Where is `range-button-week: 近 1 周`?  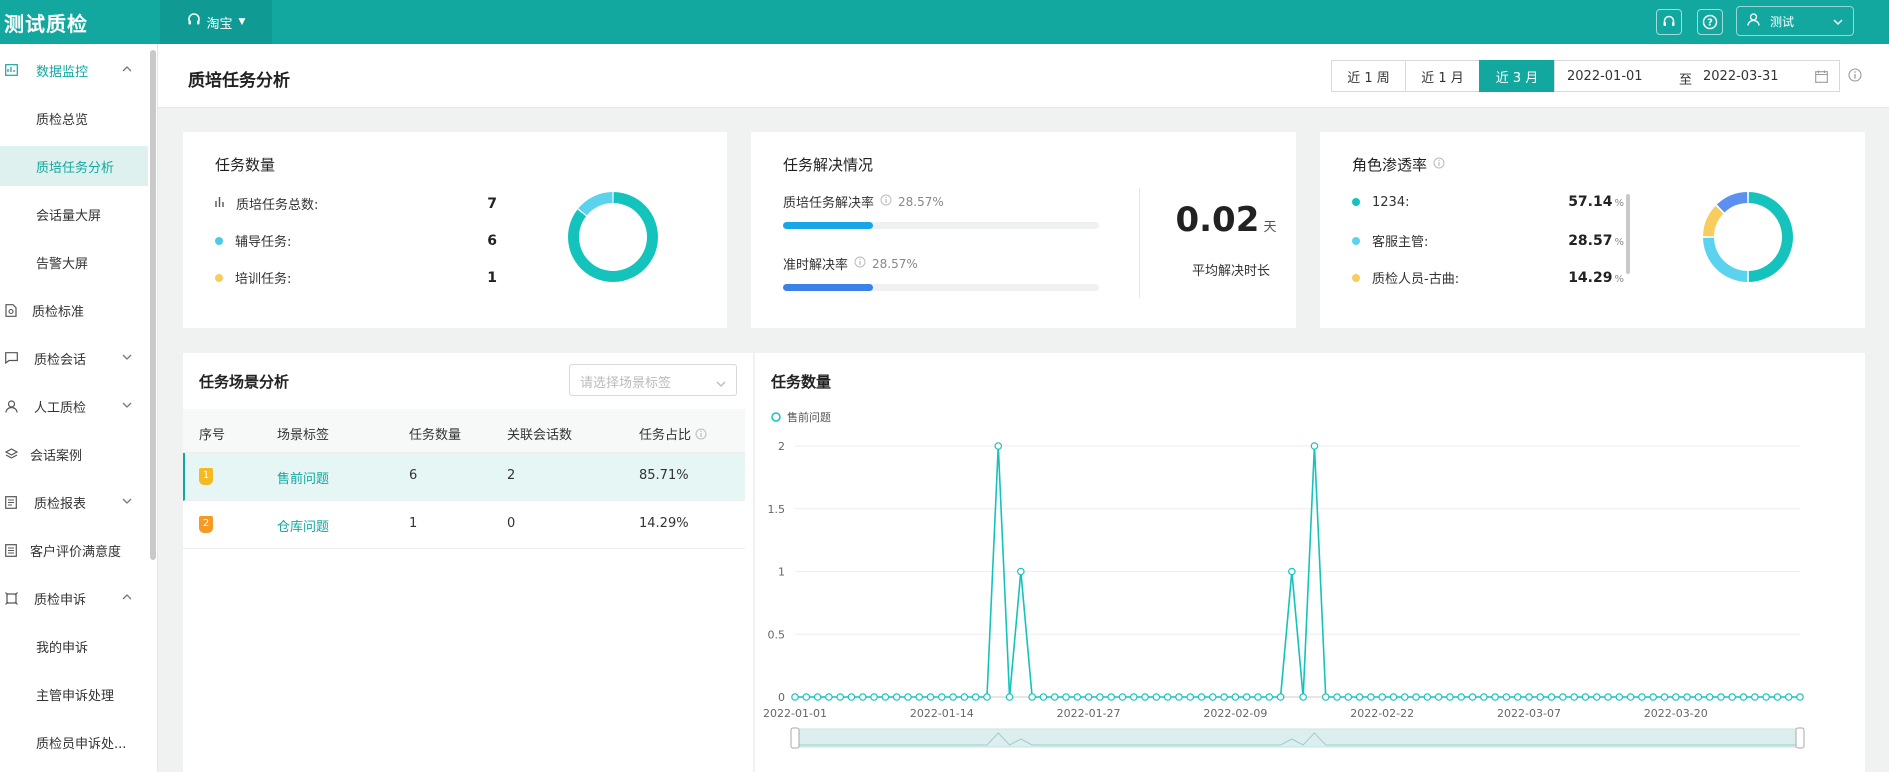
range-button-week: 近 1 周 is located at coordinates (1368, 76).